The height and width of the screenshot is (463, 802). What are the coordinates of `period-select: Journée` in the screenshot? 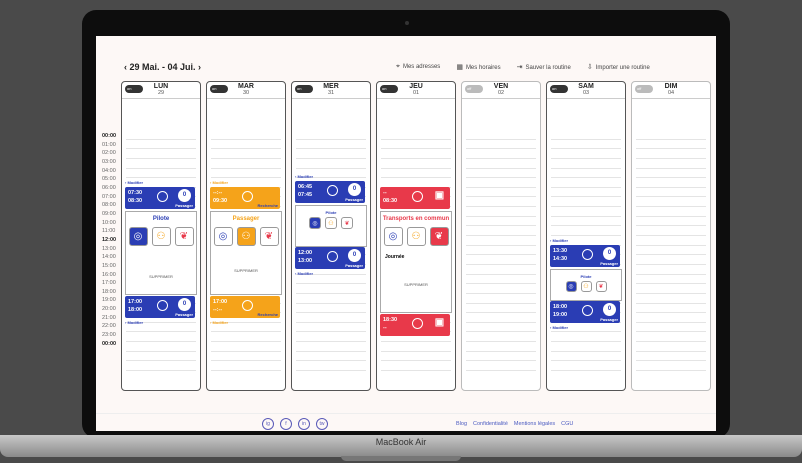 It's located at (418, 257).